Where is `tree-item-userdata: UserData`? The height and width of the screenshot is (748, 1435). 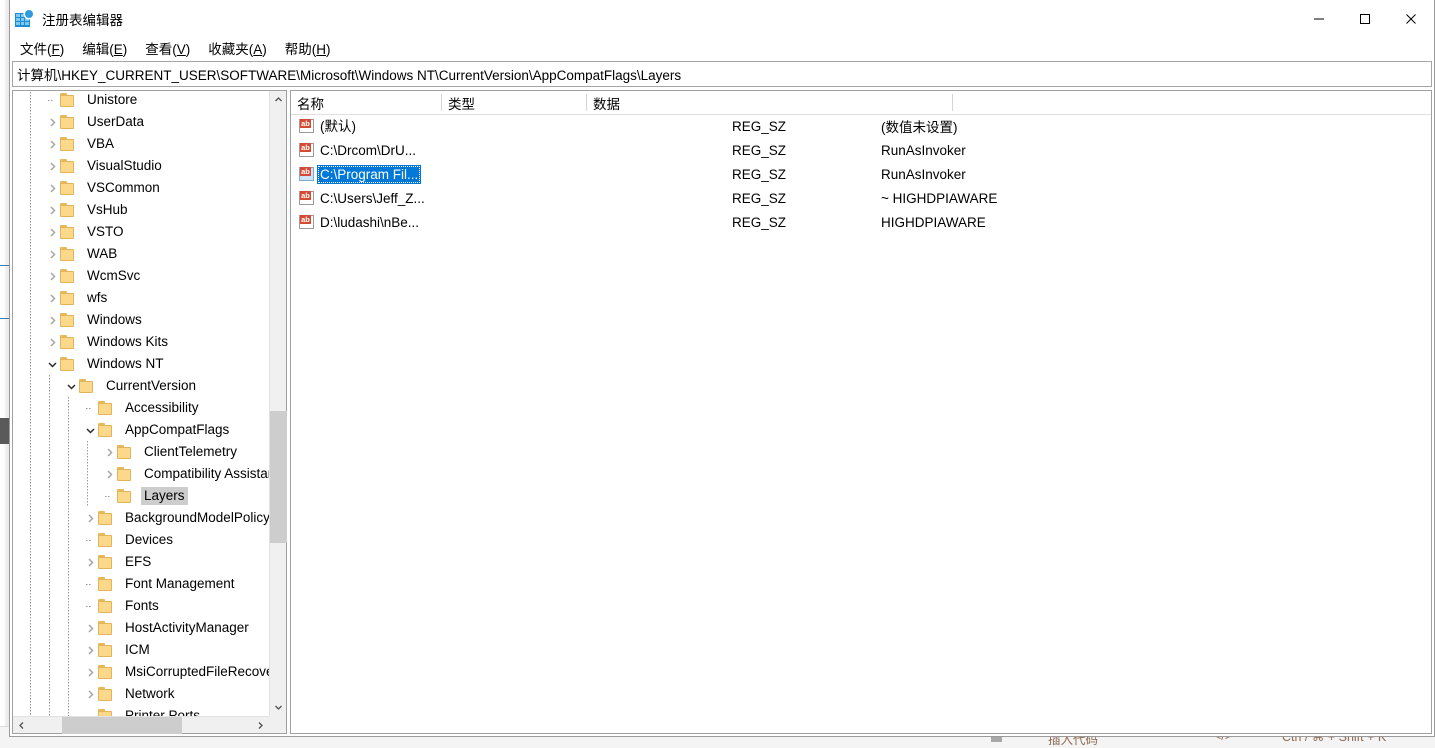
tree-item-userdata: UserData is located at coordinates (141, 122).